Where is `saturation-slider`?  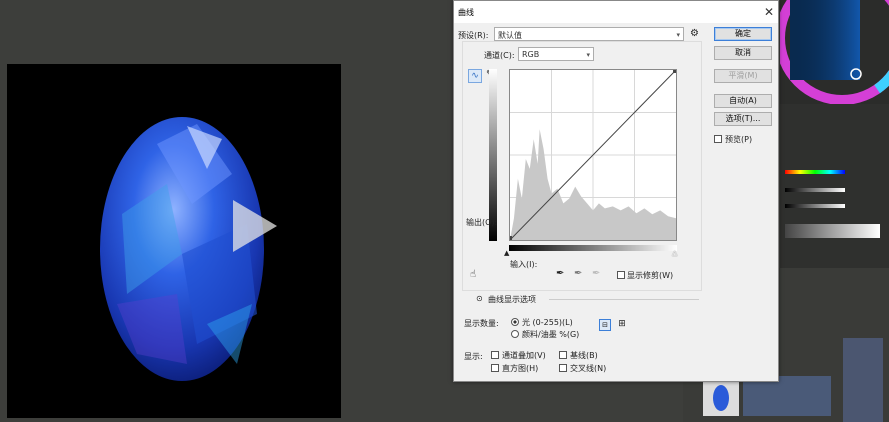
saturation-slider is located at coordinates (815, 190).